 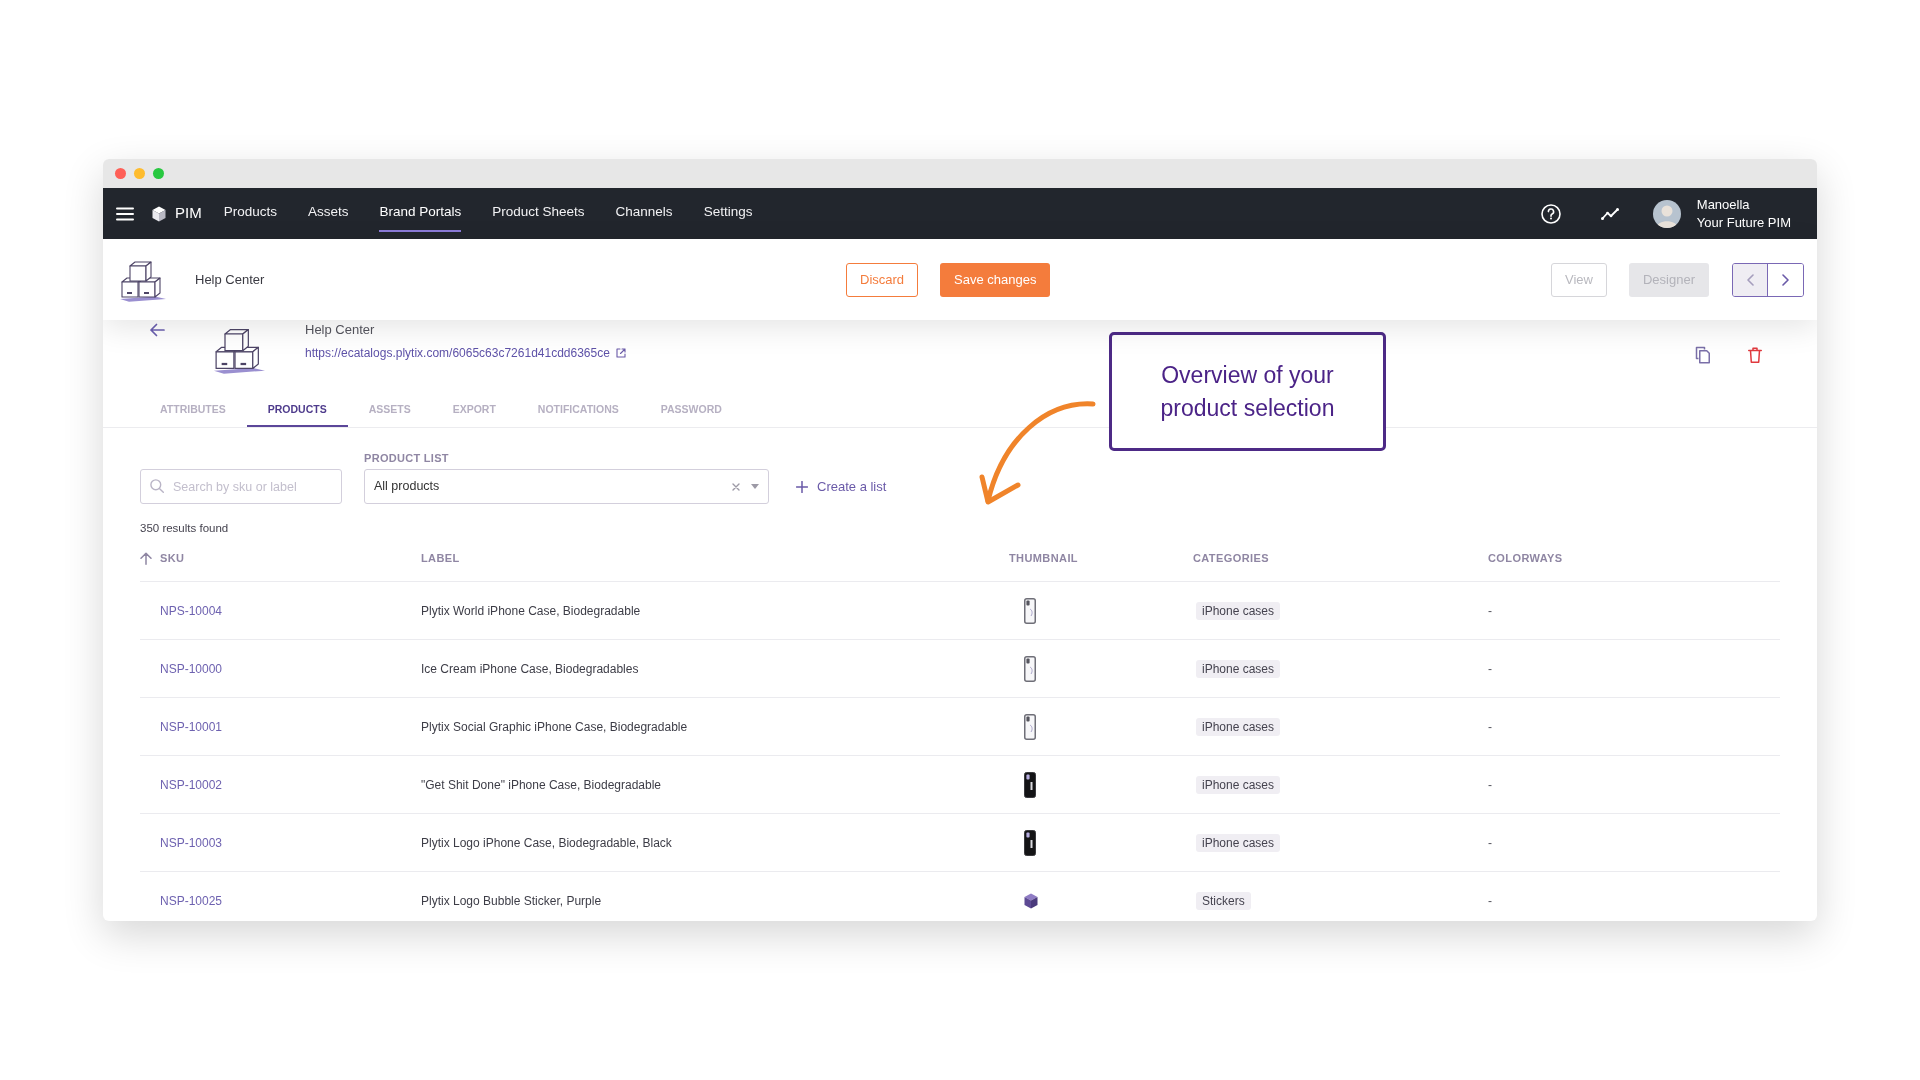 What do you see at coordinates (736, 486) in the screenshot?
I see `clear-icon` at bounding box center [736, 486].